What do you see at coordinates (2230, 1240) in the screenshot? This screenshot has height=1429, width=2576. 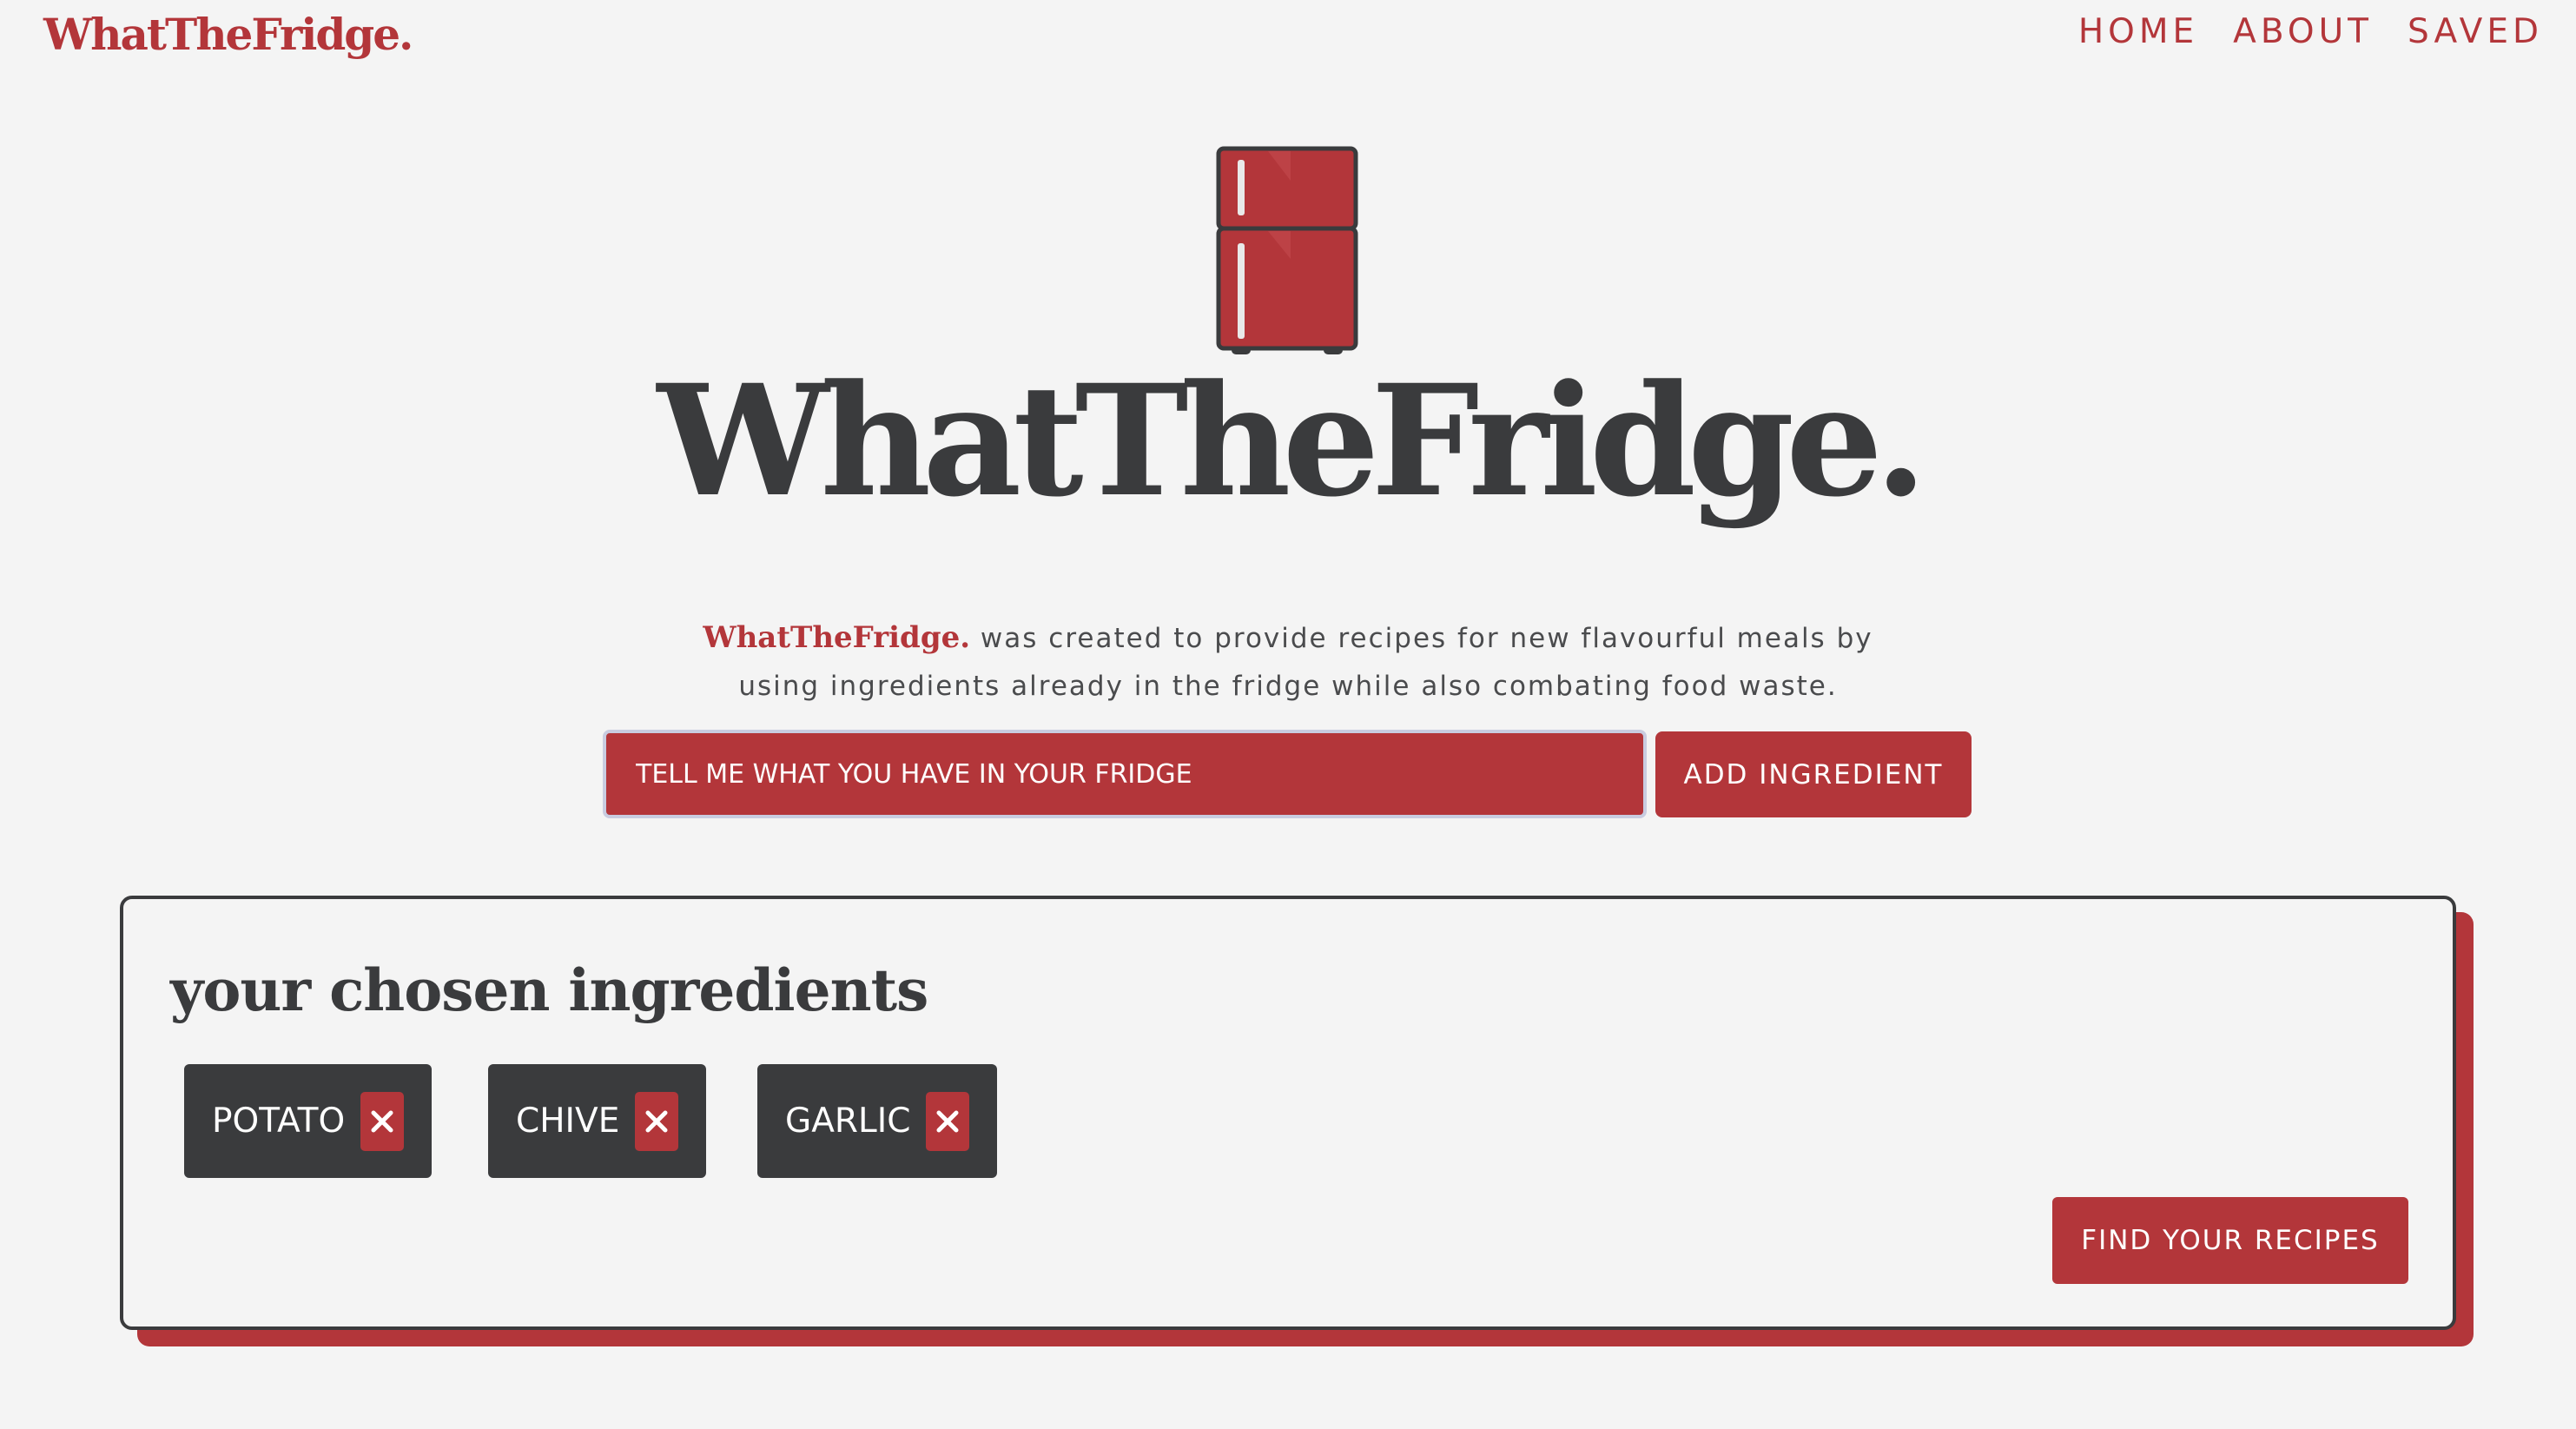 I see `find-recipes-button: FIND YOUR RECIPES` at bounding box center [2230, 1240].